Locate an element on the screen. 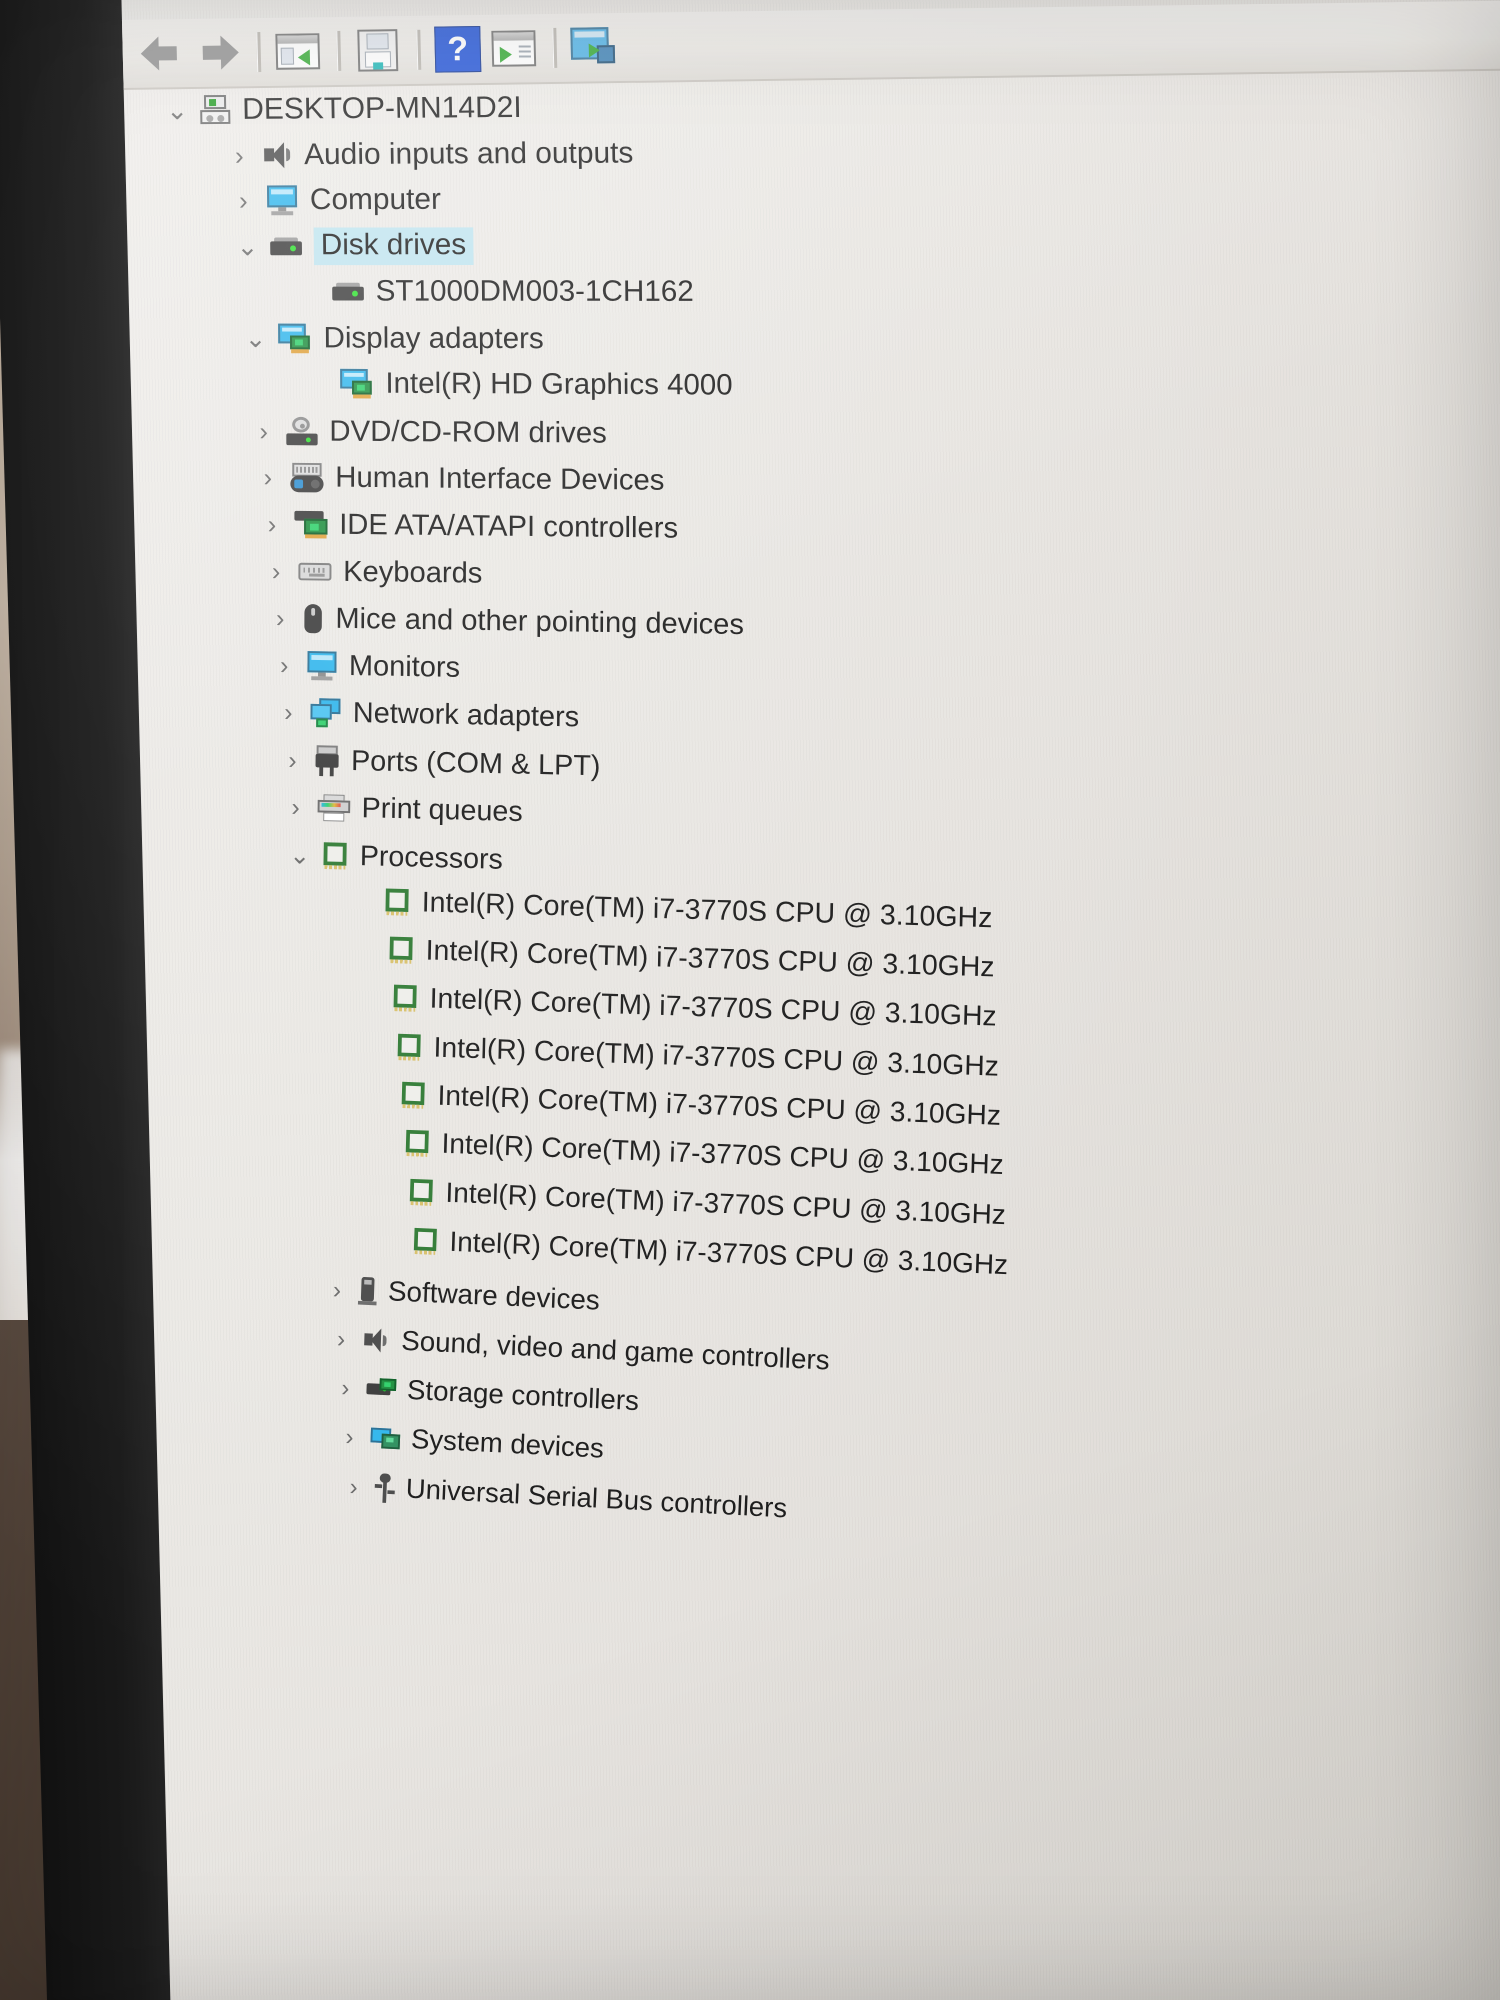 This screenshot has width=1500, height=2000. arrow-left-icon is located at coordinates (161, 53).